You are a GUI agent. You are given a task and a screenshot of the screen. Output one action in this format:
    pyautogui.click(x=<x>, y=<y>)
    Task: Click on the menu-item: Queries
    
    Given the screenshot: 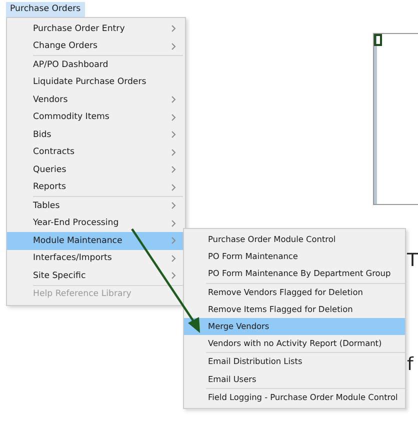 What is the action you would take?
    pyautogui.click(x=96, y=169)
    